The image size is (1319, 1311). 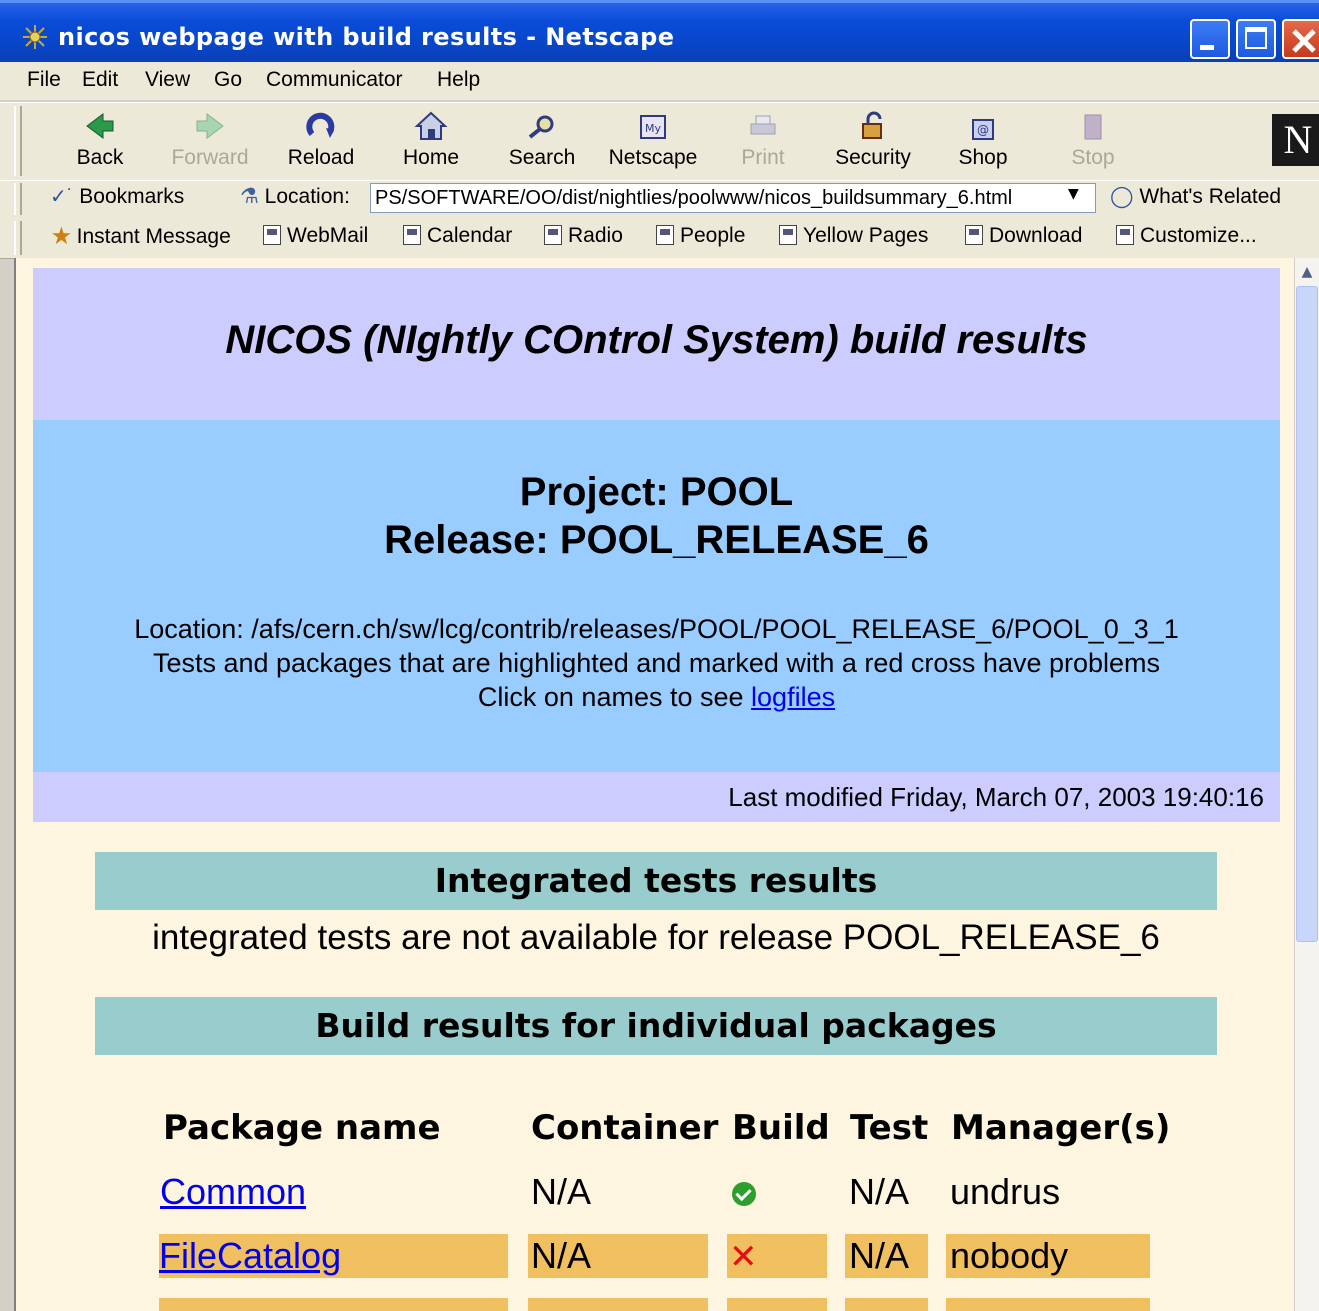 I want to click on location-toolbar-grip, so click(x=18, y=199).